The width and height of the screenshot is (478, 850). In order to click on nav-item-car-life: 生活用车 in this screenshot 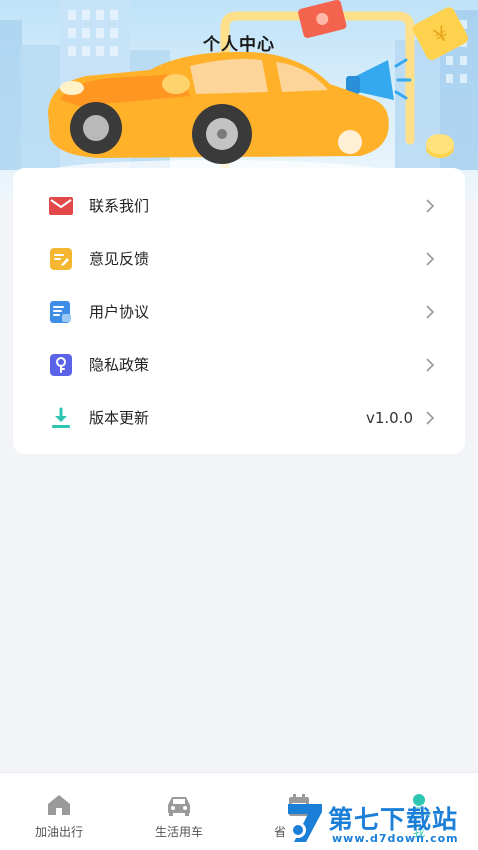, I will do `click(179, 811)`.